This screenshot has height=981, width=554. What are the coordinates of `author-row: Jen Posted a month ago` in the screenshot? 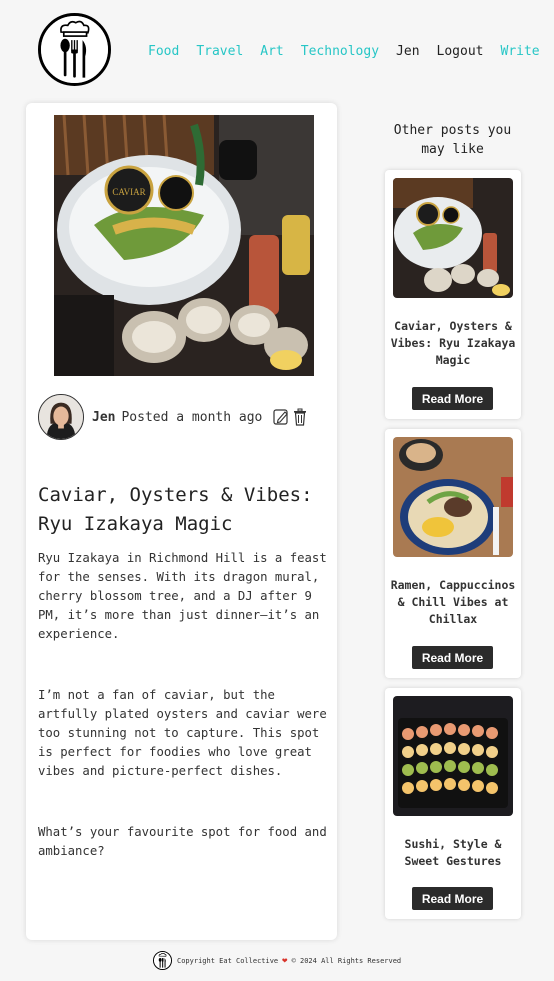 It's located at (183, 417).